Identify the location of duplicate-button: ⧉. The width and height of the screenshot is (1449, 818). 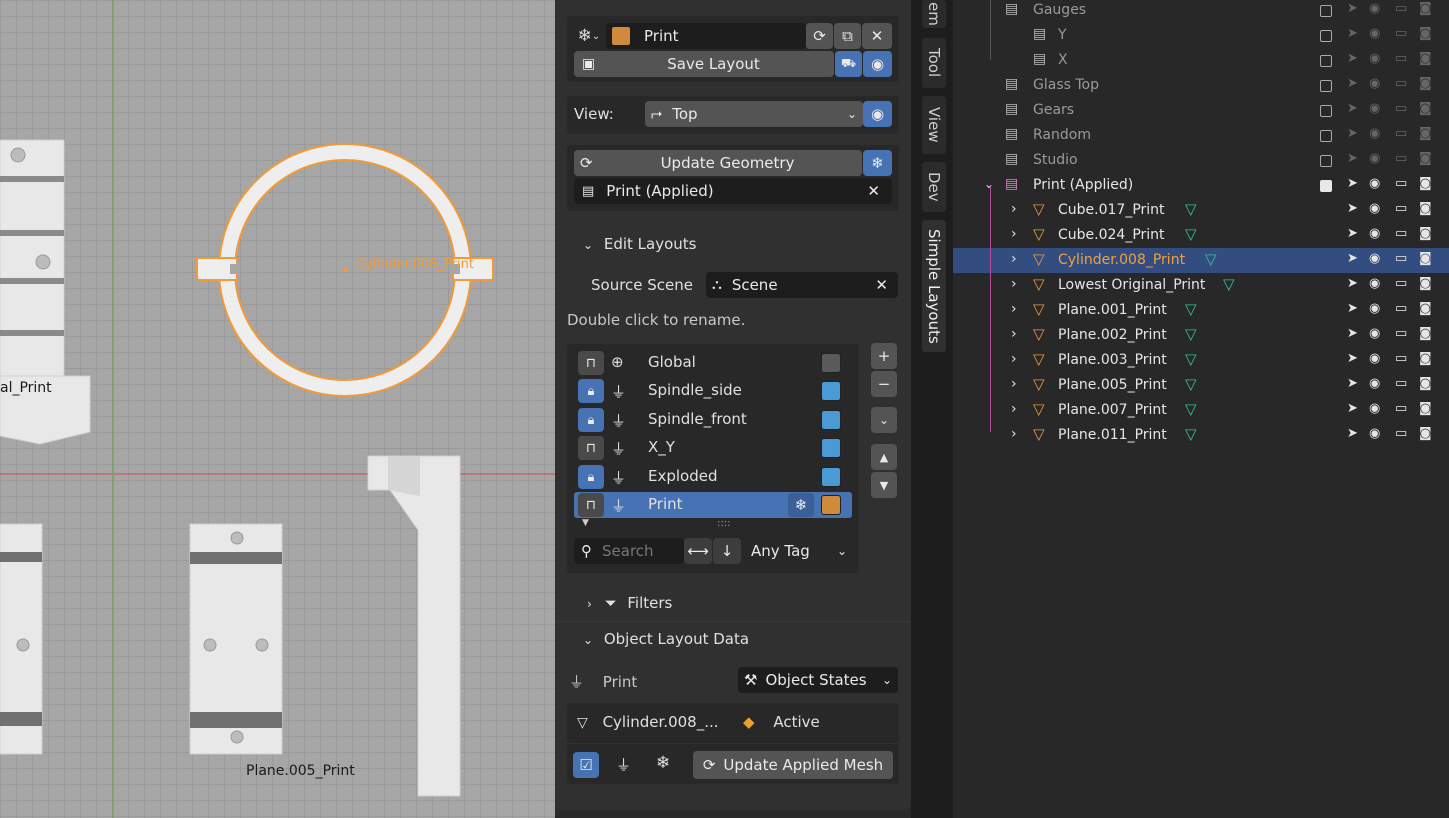
(847, 36).